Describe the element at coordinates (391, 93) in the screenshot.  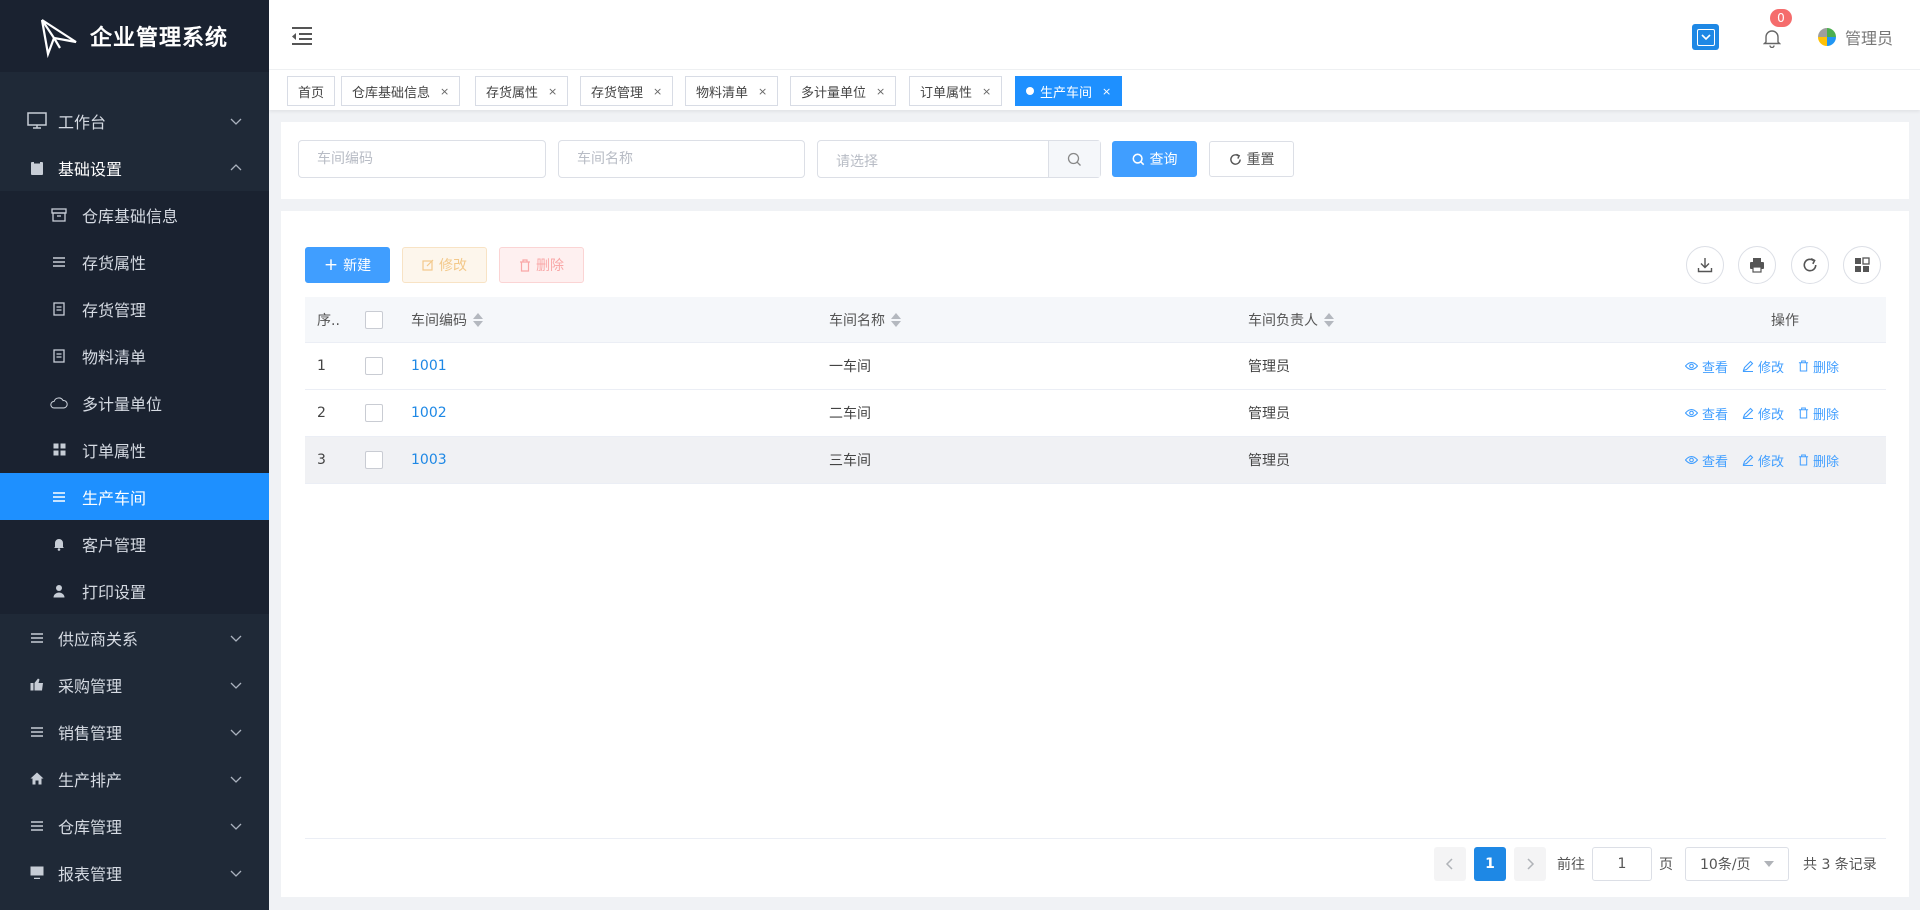
I see `tab-label: 仓库基础信息` at that location.